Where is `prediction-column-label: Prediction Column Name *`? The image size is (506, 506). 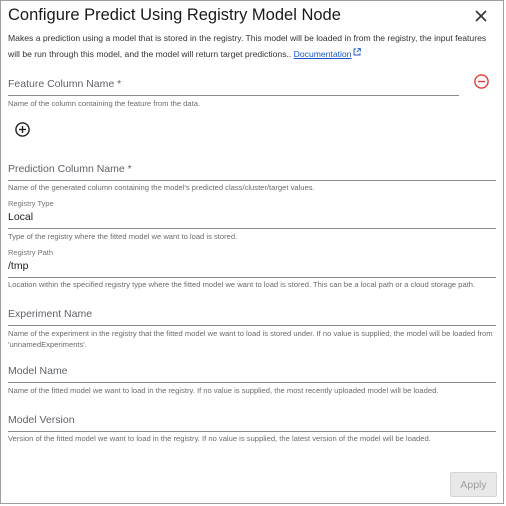 prediction-column-label: Prediction Column Name * is located at coordinates (70, 169).